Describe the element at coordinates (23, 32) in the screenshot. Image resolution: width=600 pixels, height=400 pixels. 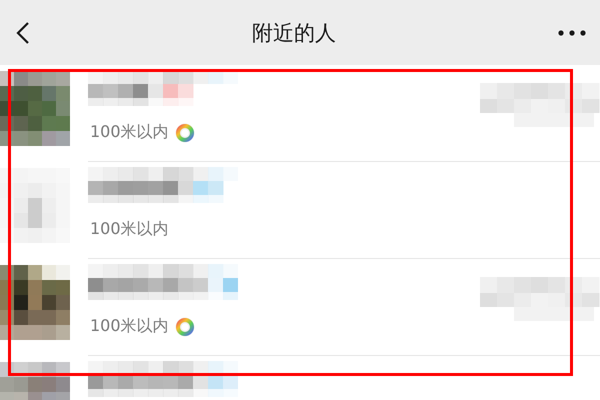
I see `back-icon` at that location.